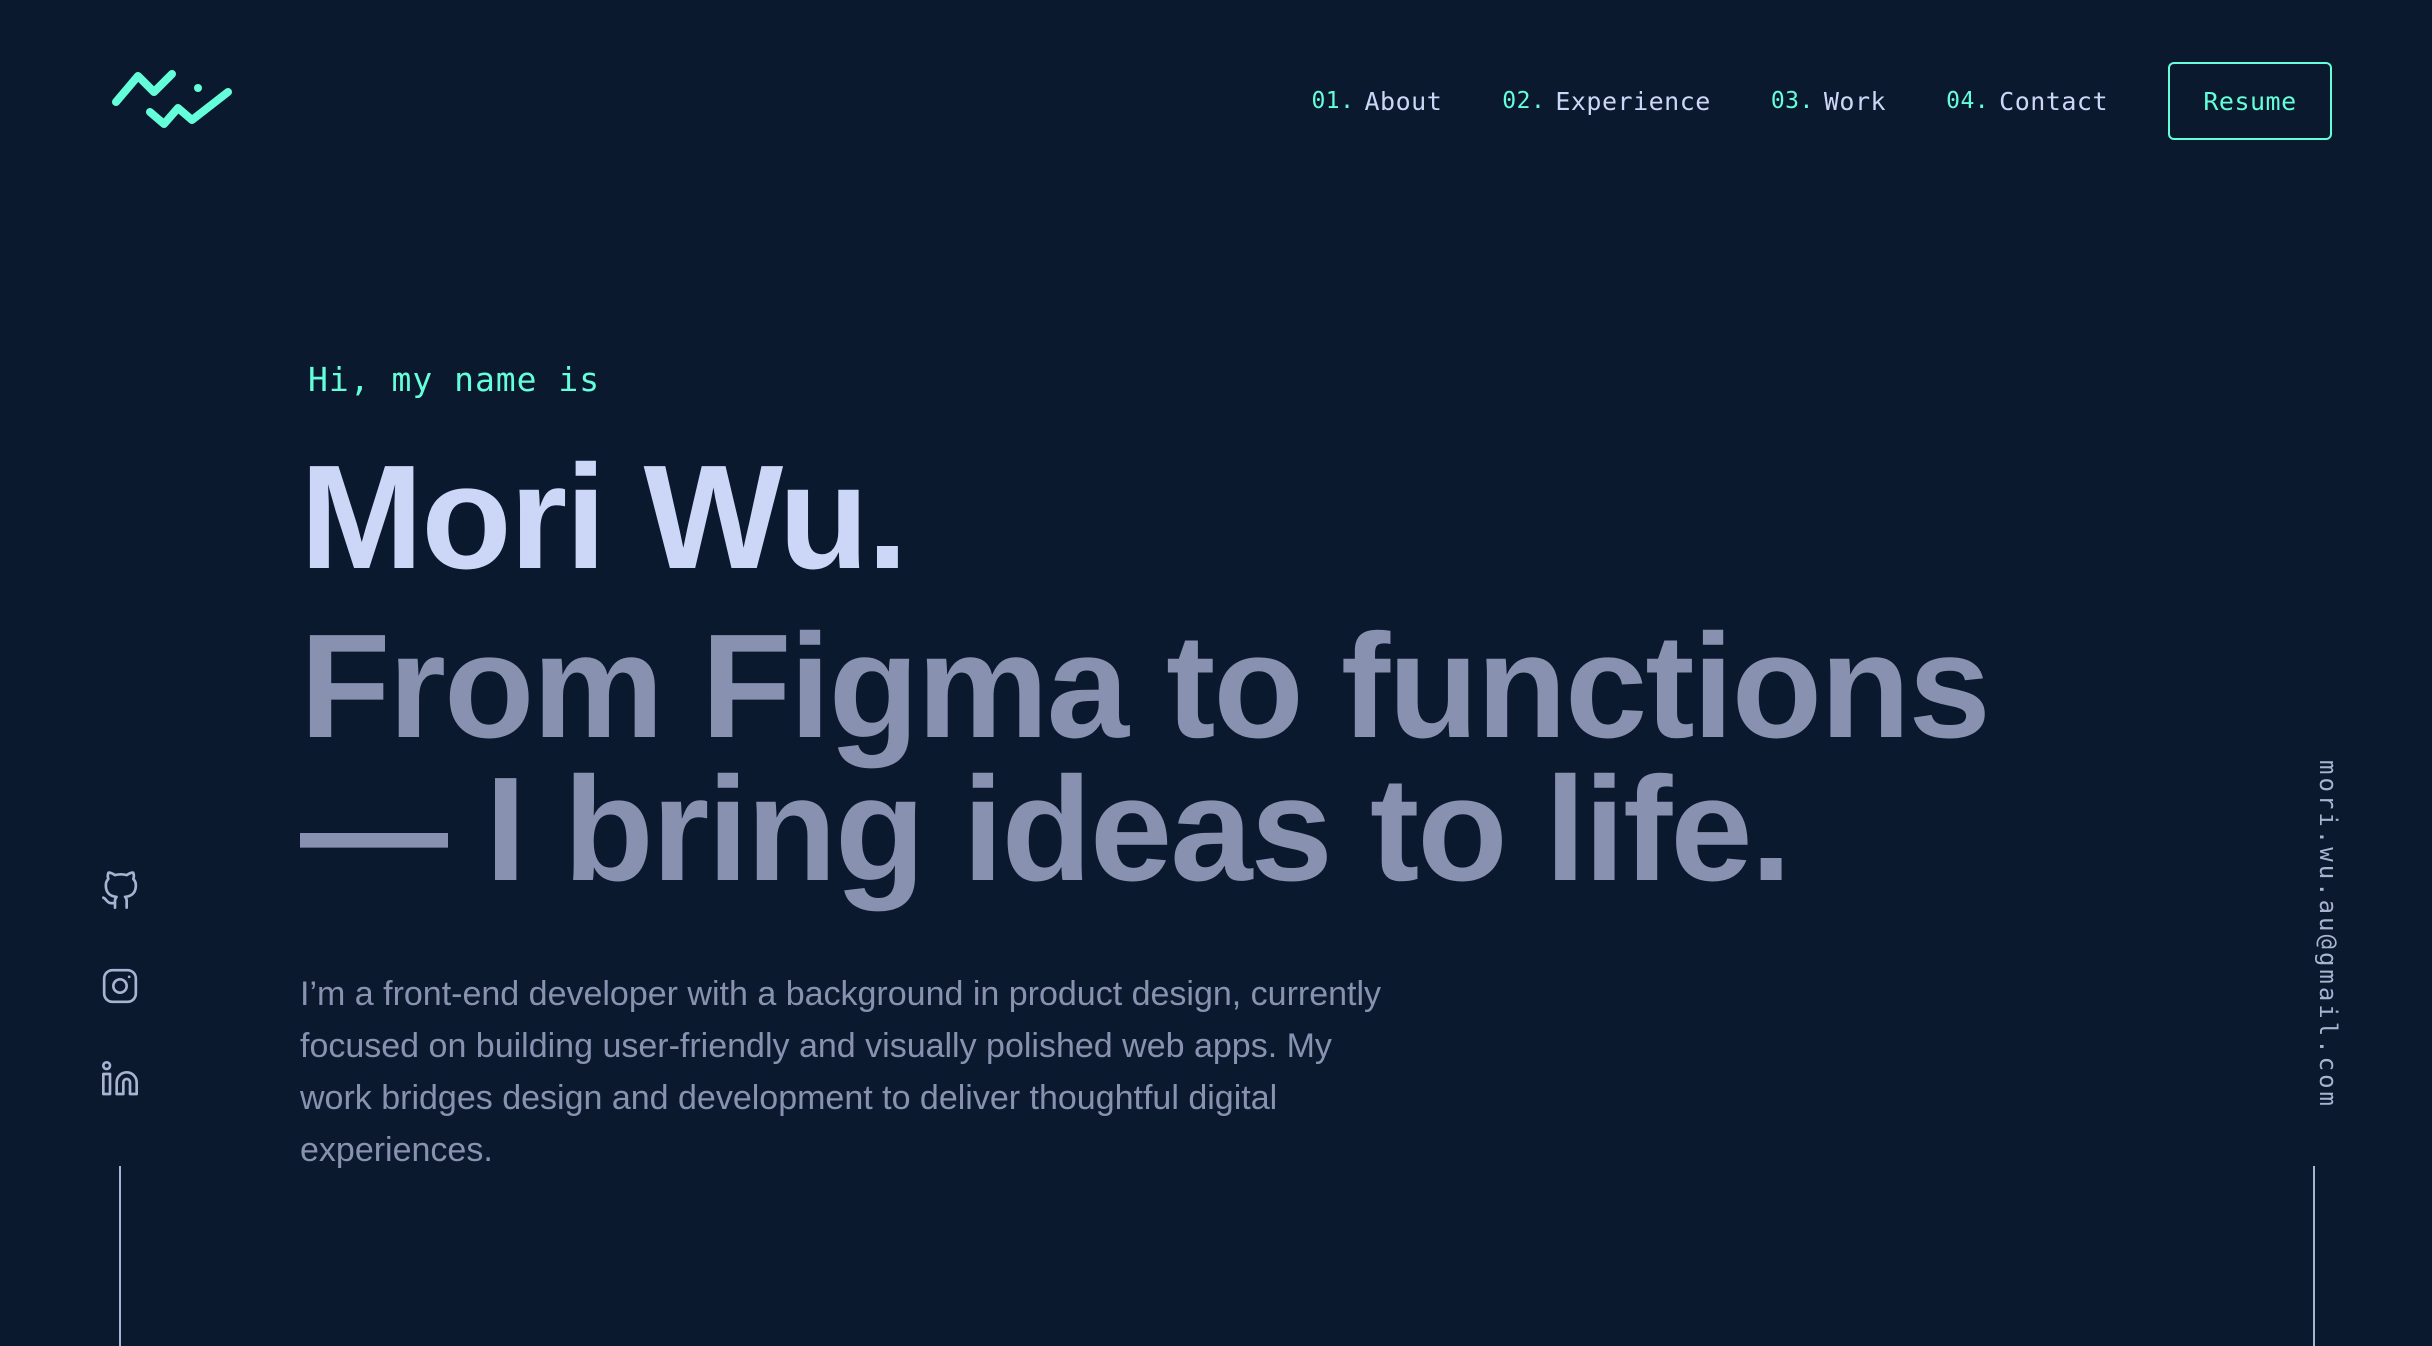 The width and height of the screenshot is (2432, 1346). Describe the element at coordinates (1855, 101) in the screenshot. I see `nav-label: Work` at that location.